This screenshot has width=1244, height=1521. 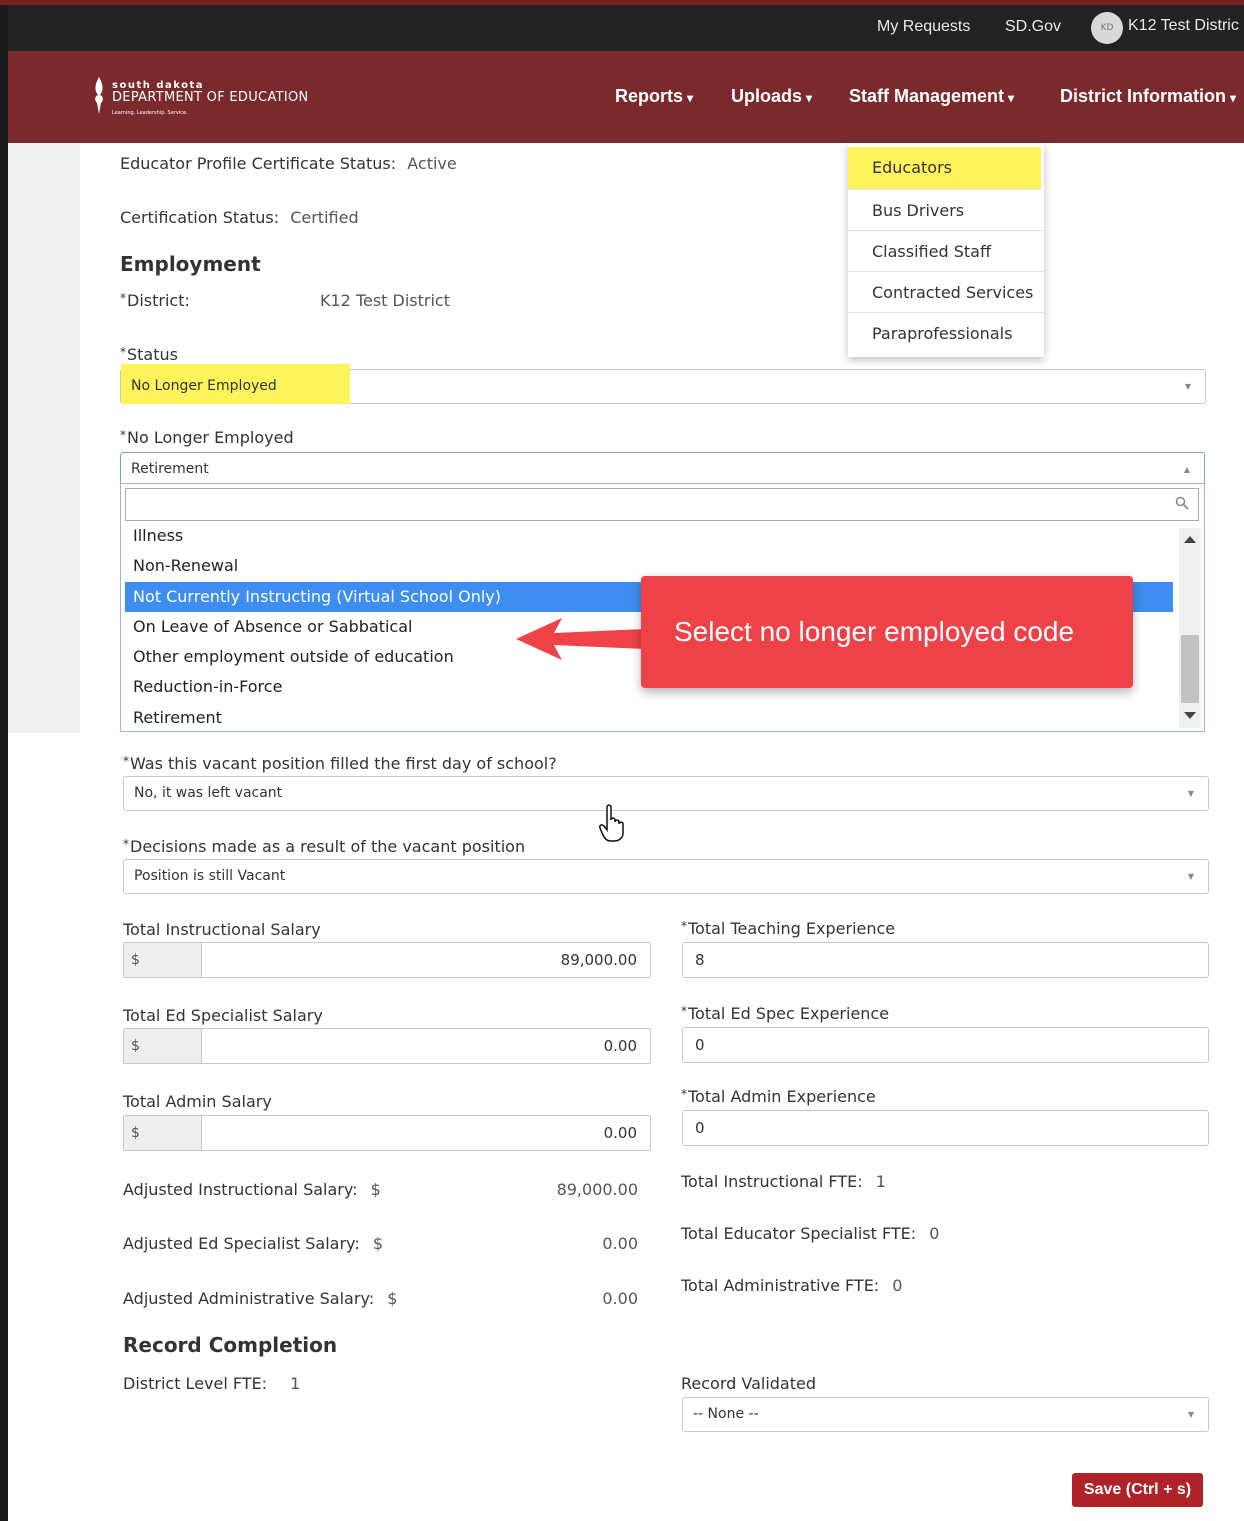 What do you see at coordinates (44, 438) in the screenshot?
I see `side-panel` at bounding box center [44, 438].